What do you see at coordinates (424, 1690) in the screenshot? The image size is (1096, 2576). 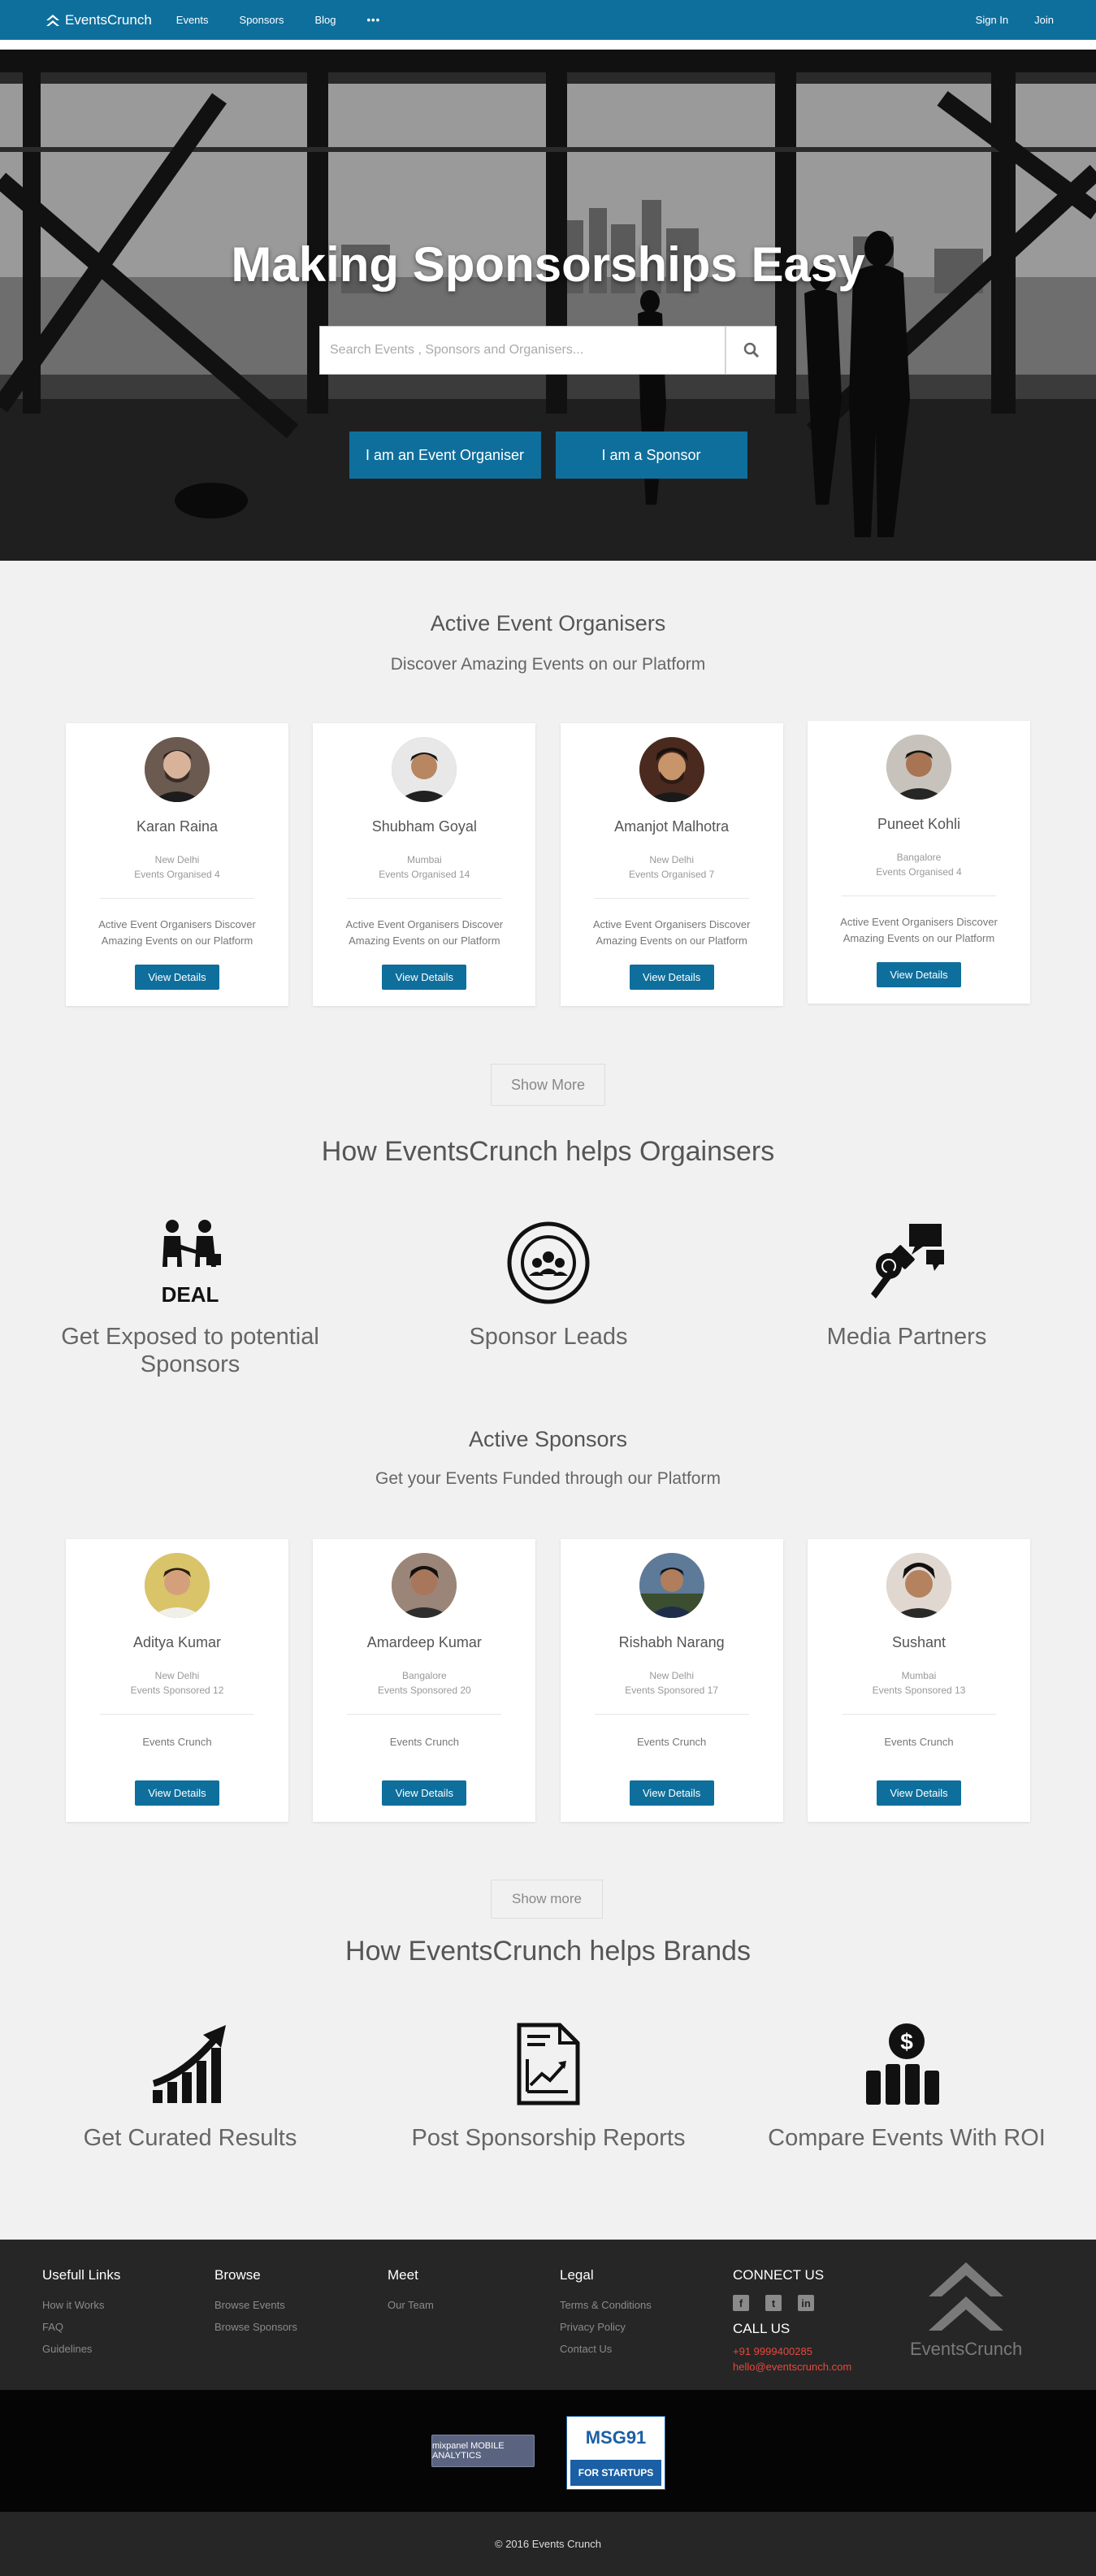 I see `sponsor-event-count: Events Sponsored 20` at bounding box center [424, 1690].